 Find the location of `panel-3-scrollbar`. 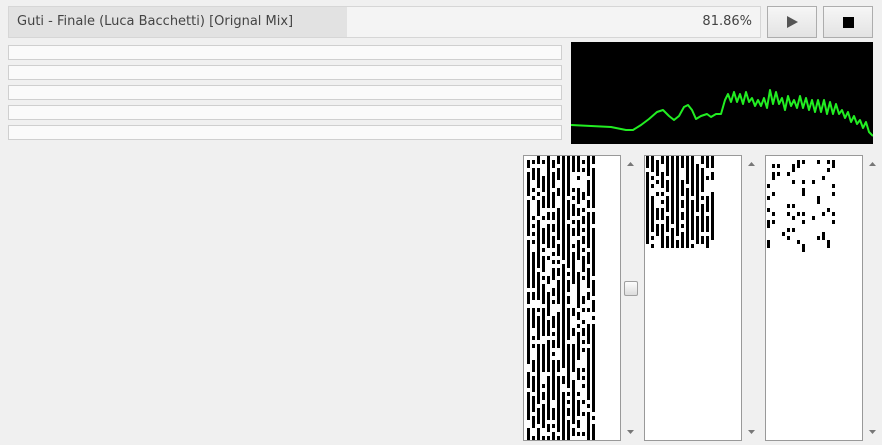

panel-3-scrollbar is located at coordinates (872, 298).